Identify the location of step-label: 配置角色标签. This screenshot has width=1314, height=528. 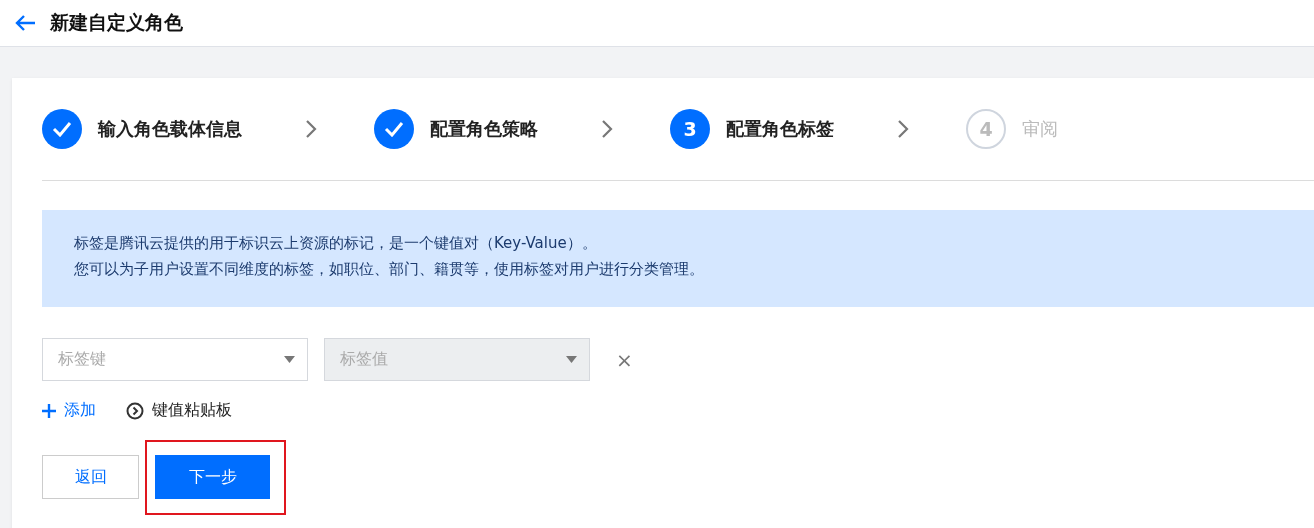
(780, 129).